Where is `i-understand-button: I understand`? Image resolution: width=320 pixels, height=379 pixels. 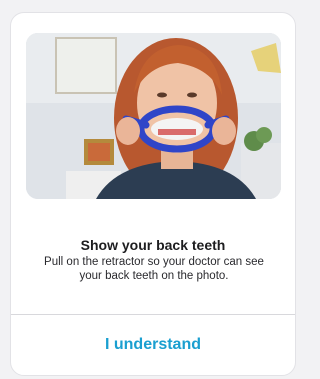 i-understand-button: I understand is located at coordinates (153, 345).